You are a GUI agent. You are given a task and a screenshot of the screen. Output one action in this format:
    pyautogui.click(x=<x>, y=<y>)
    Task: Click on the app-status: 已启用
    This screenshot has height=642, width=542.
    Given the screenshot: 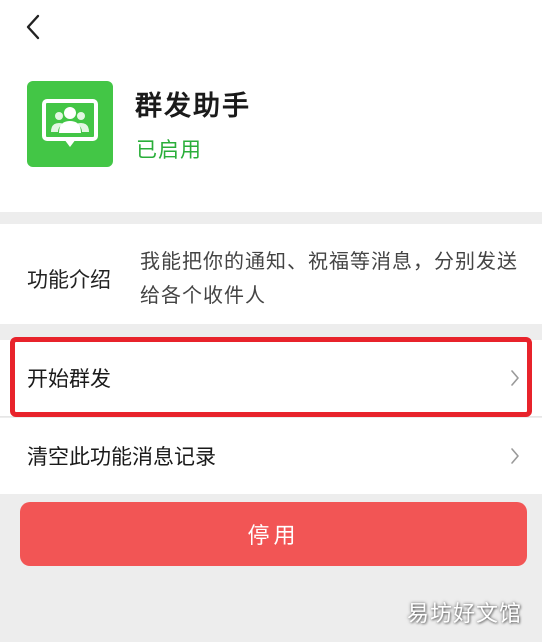 What is the action you would take?
    pyautogui.click(x=169, y=150)
    